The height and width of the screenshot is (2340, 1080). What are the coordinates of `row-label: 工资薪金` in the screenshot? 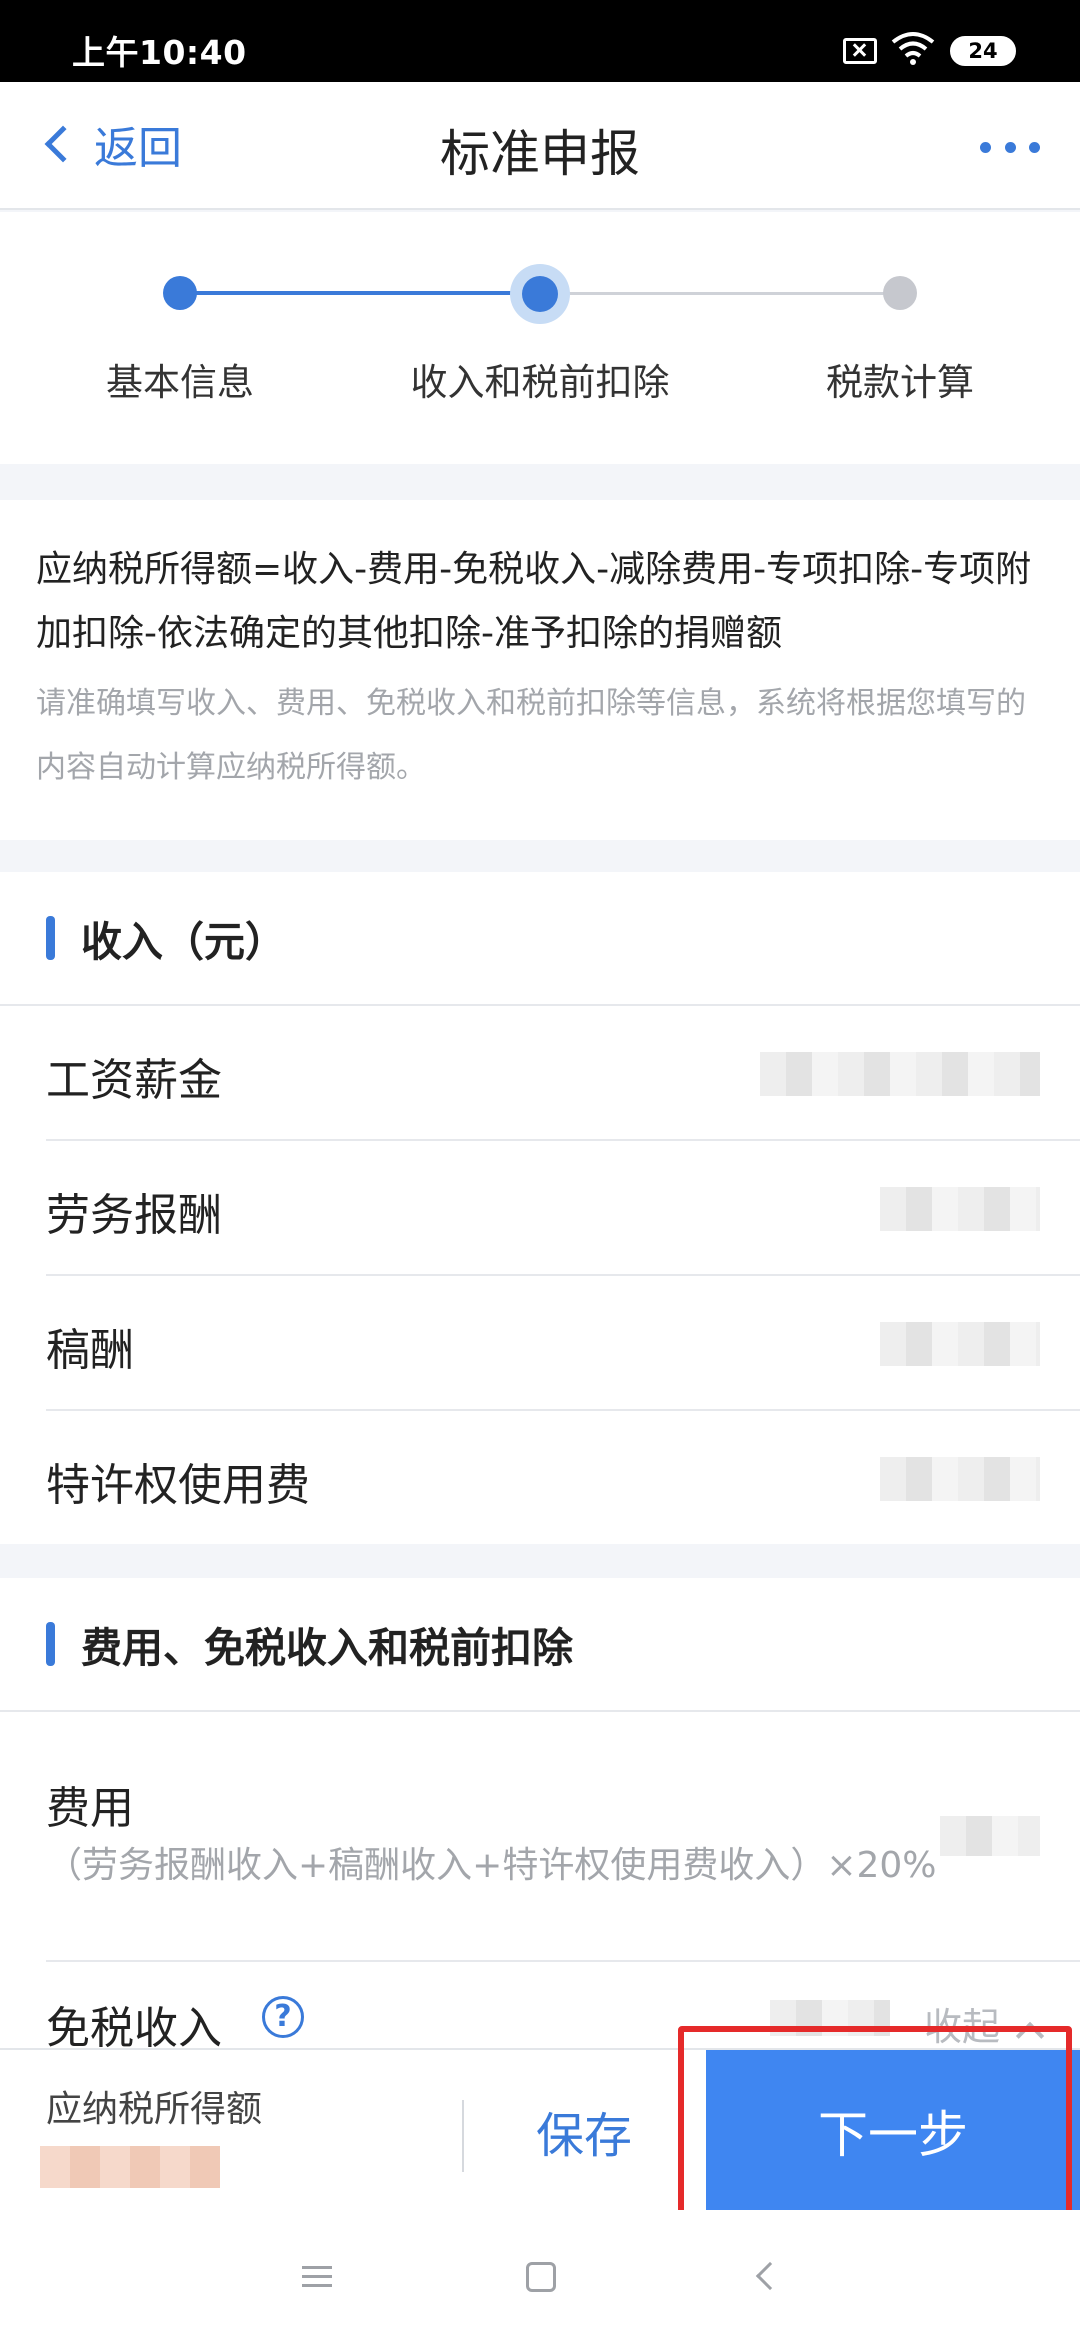 It's located at (134, 1080).